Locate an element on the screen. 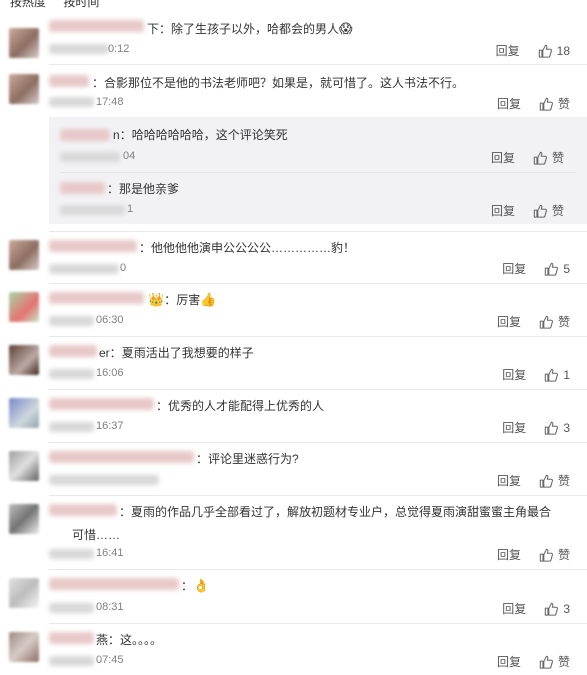 Image resolution: width=587 pixels, height=675 pixels. like-count: 赞 is located at coordinates (563, 104).